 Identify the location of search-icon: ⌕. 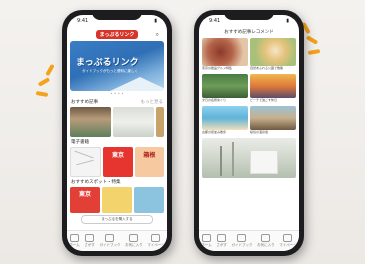
(157, 35).